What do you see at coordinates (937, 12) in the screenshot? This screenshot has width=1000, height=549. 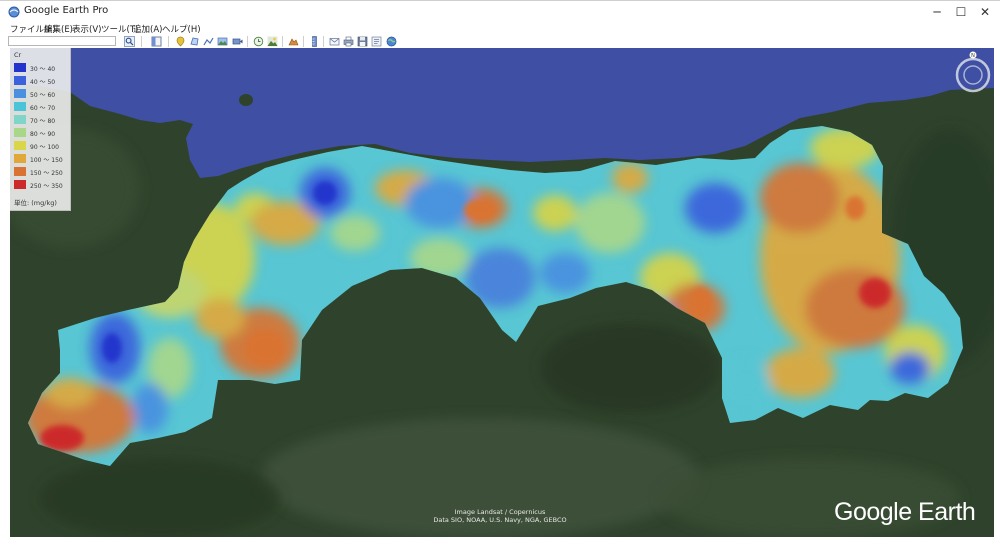 I see `minimize-icon: ─` at bounding box center [937, 12].